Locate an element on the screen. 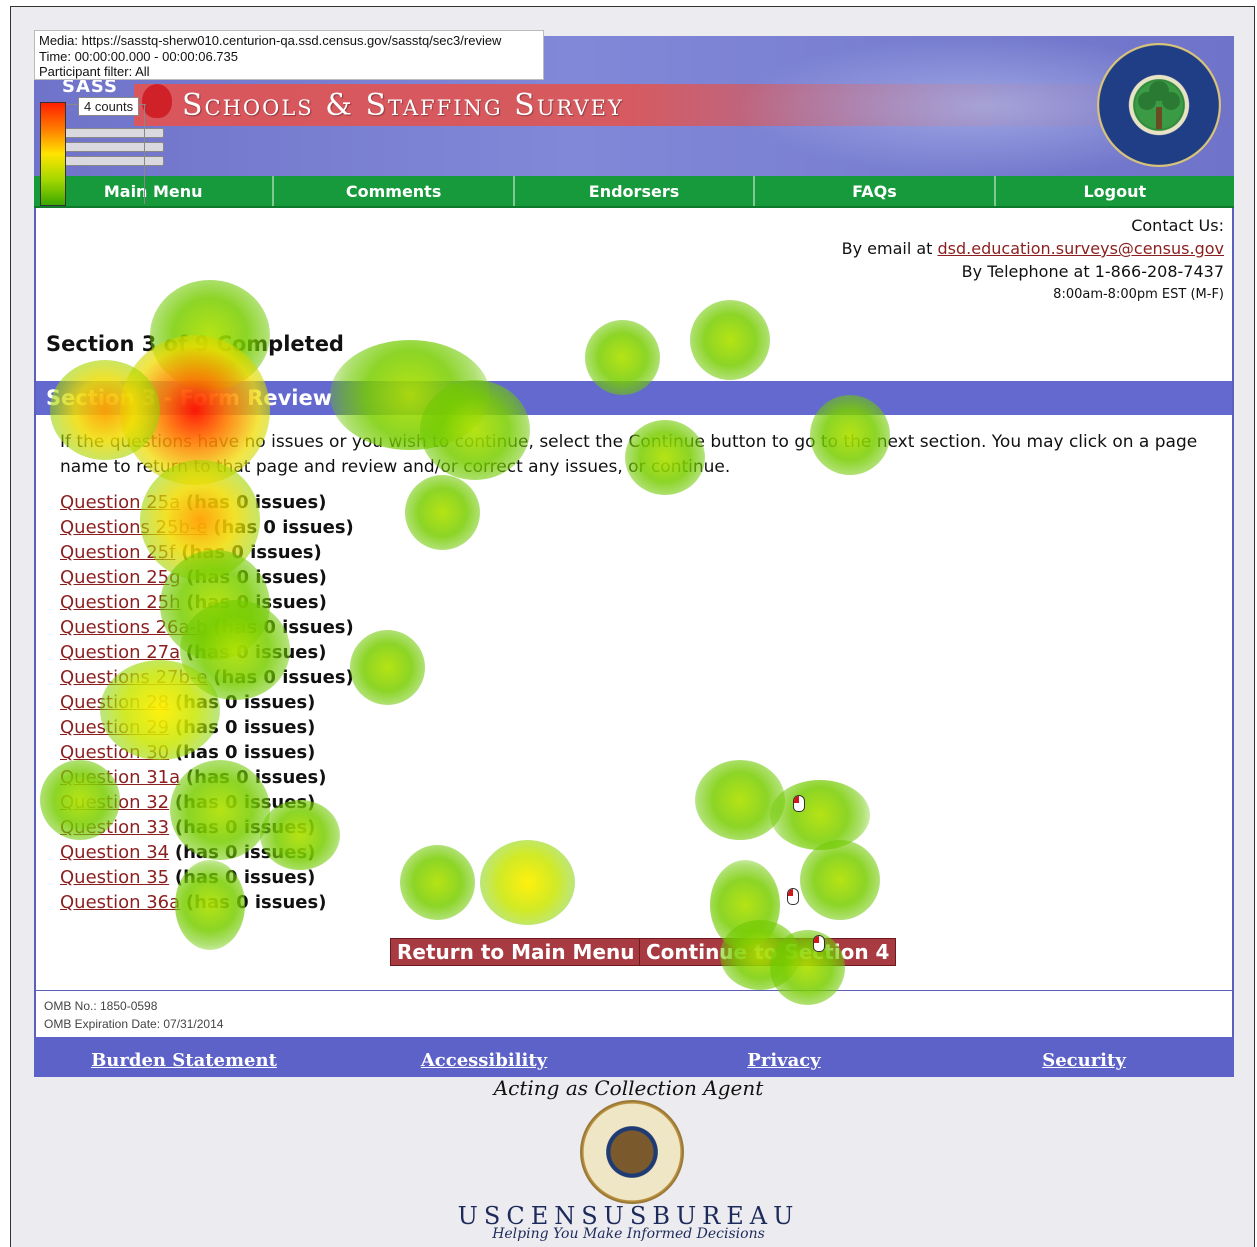 The image size is (1257, 1247). contact-hours: 8:00am-8:00pm EST (M-F) is located at coordinates (1138, 294).